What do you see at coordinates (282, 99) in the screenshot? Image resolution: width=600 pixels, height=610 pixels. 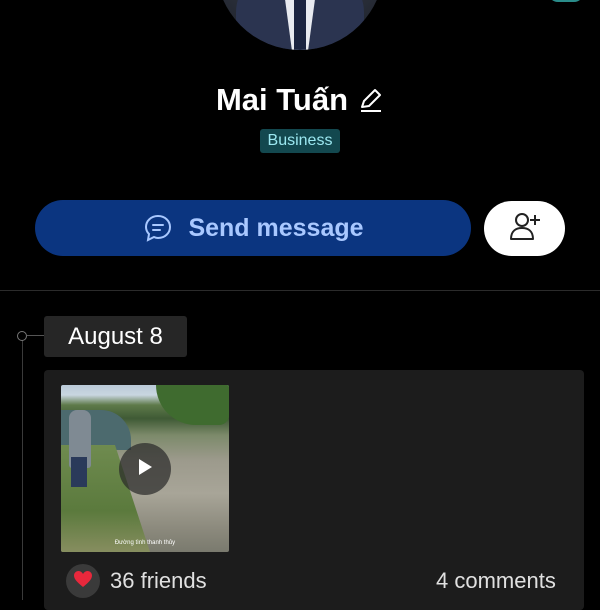 I see `profile-name: Mai Tuấn` at bounding box center [282, 99].